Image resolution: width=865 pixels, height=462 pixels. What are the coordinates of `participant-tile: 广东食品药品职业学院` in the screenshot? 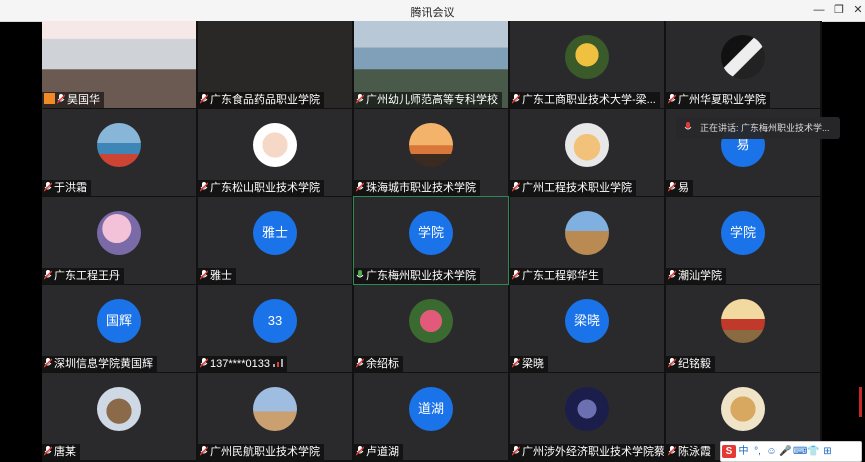 It's located at (275, 64).